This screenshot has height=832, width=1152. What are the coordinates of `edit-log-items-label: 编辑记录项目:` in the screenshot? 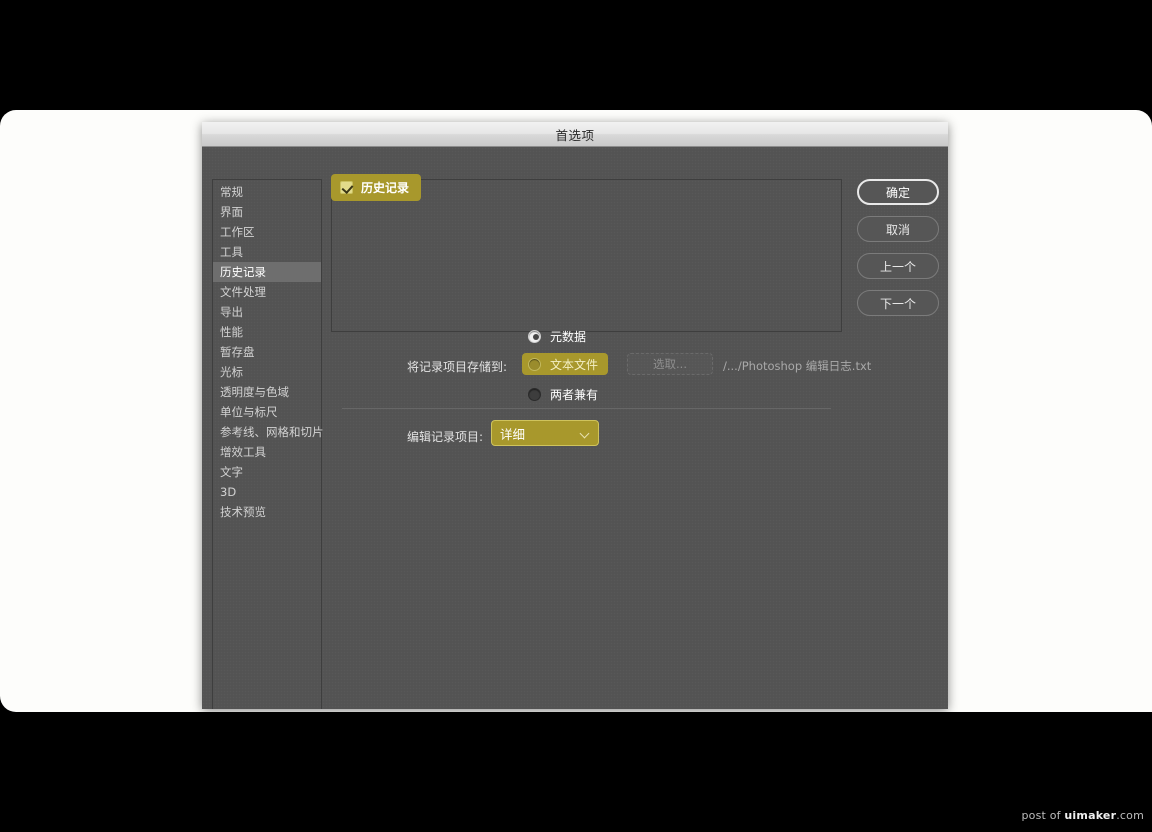 It's located at (445, 437).